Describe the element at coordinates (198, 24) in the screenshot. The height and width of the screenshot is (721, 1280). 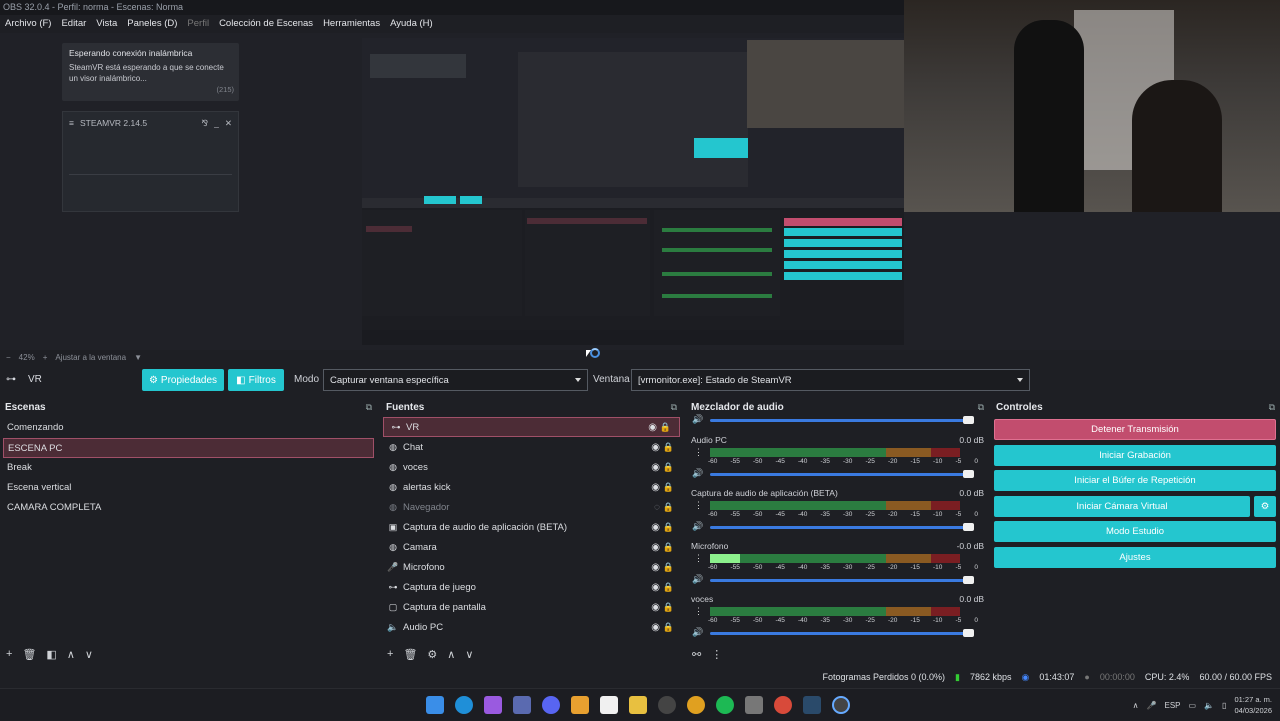
I see `menu-perfil: Perfil` at that location.